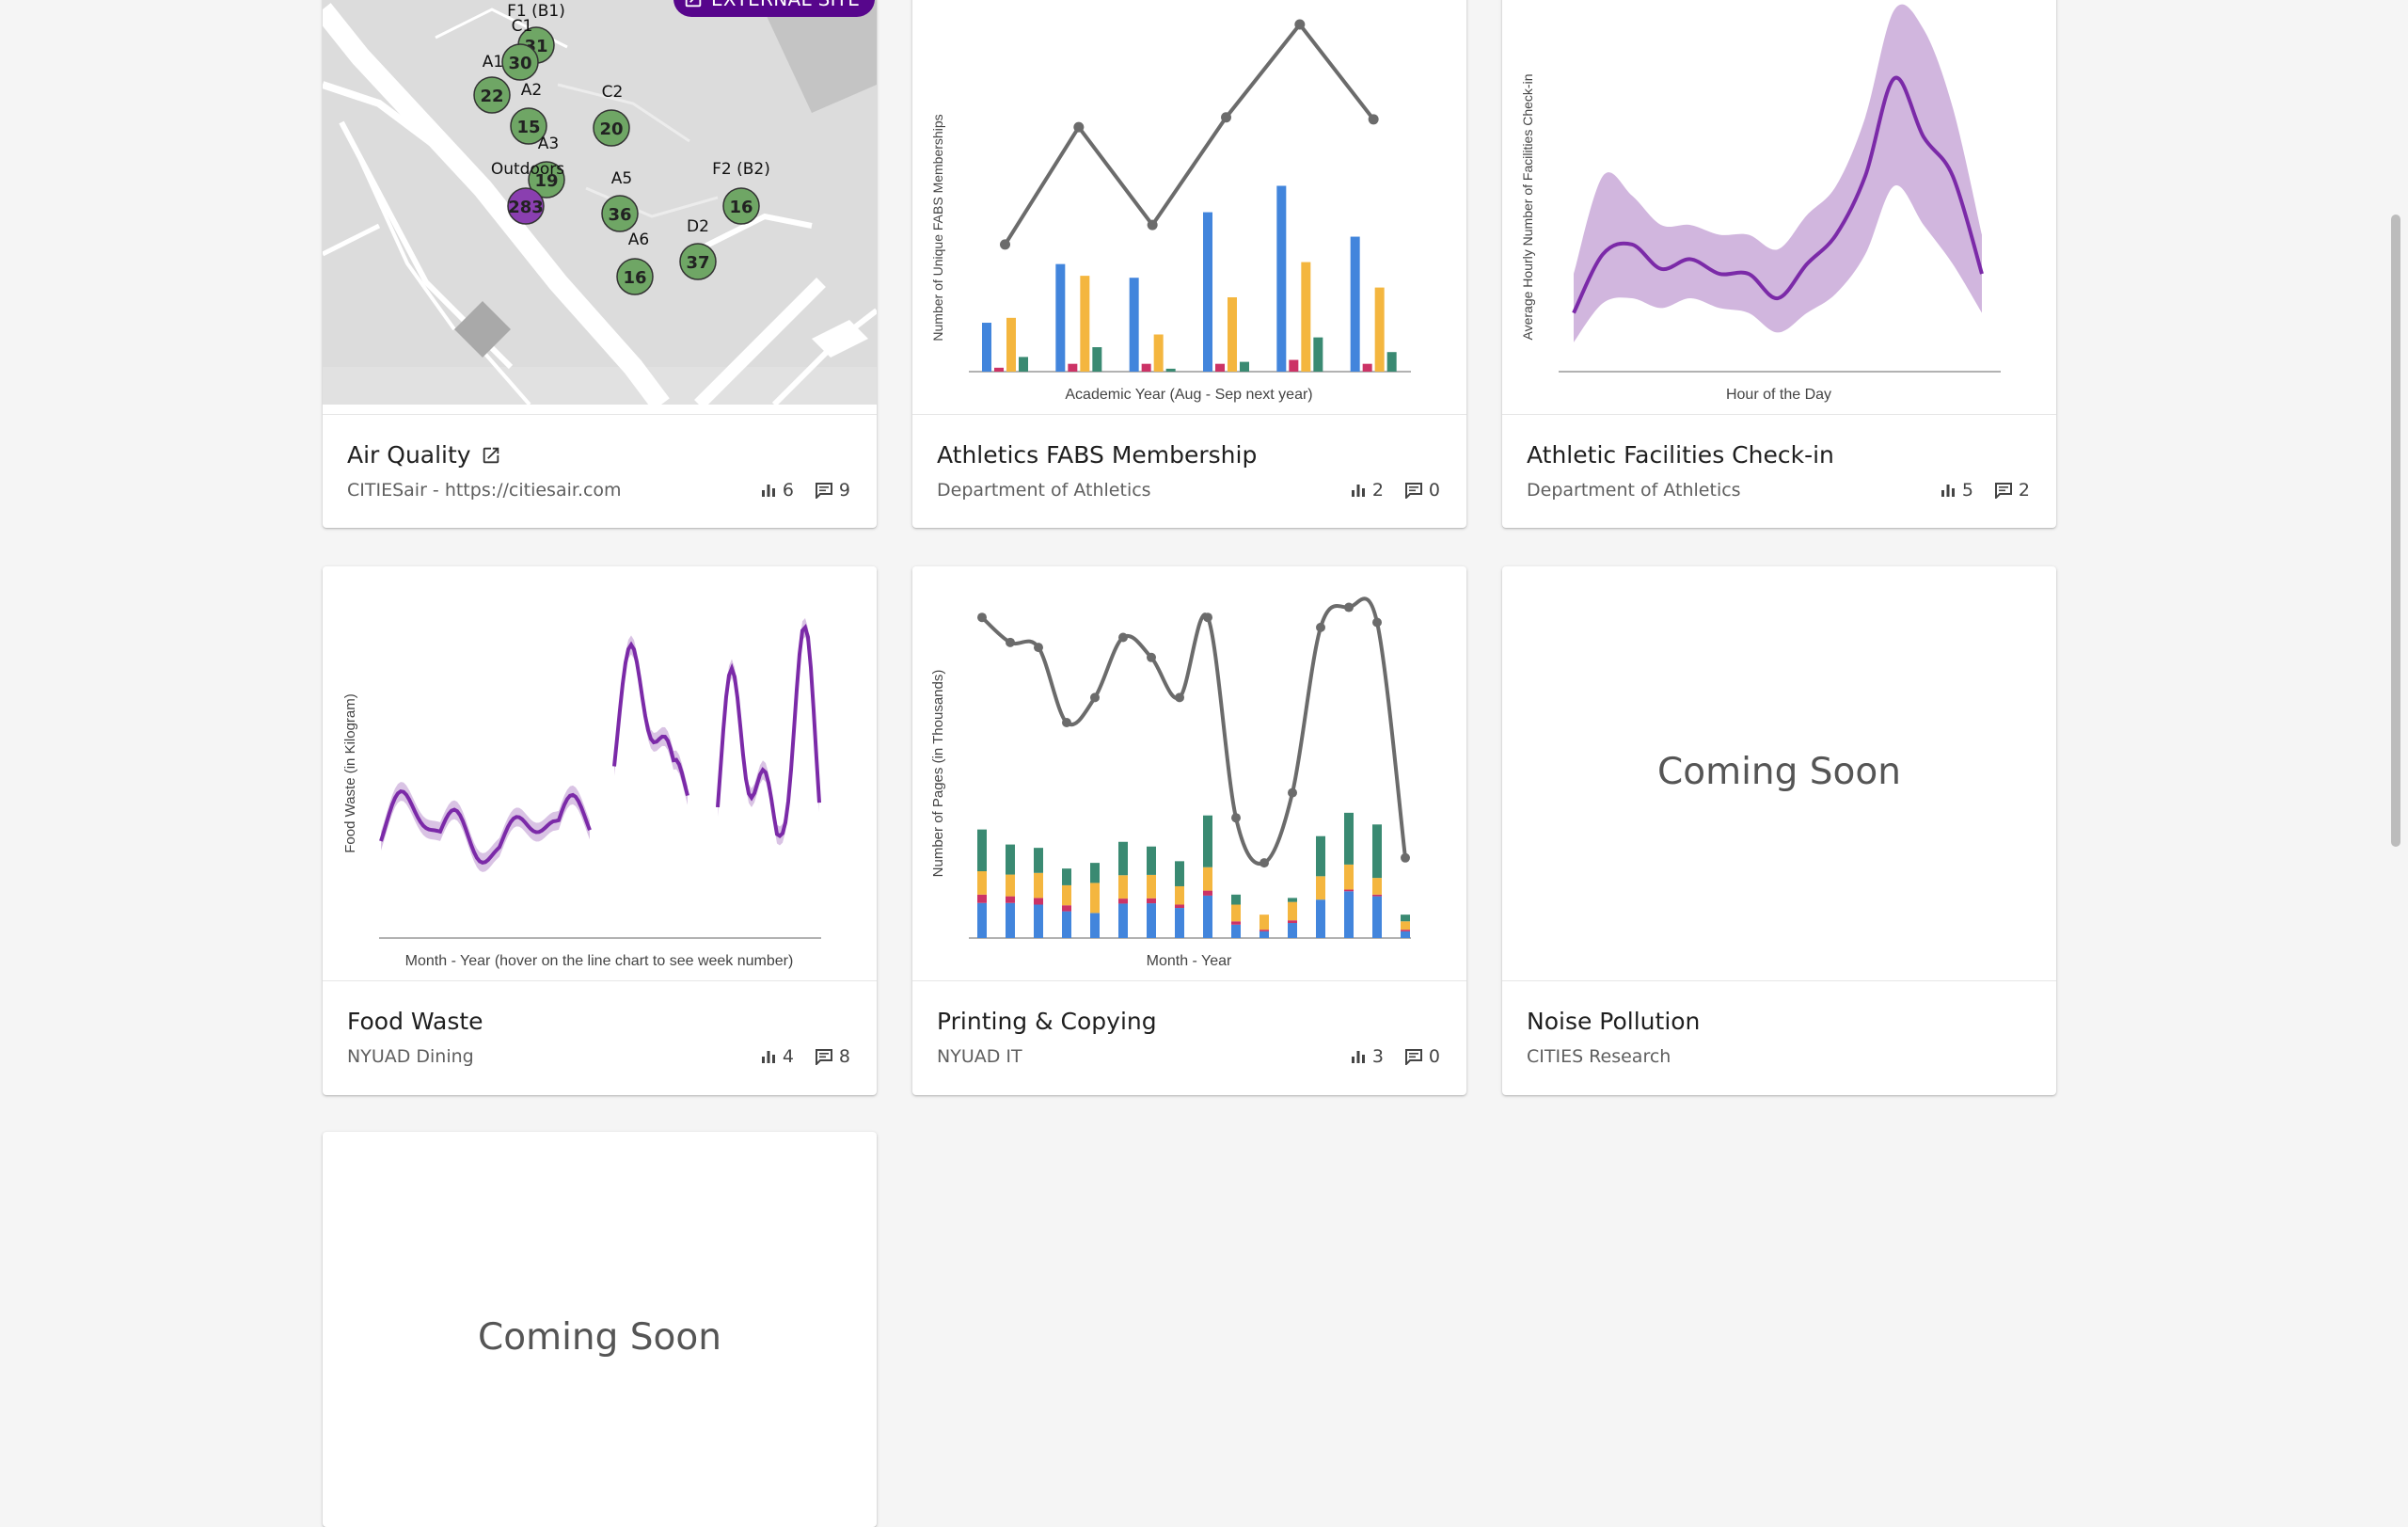 This screenshot has width=2408, height=1527. I want to click on card-title: Air Quality, so click(424, 455).